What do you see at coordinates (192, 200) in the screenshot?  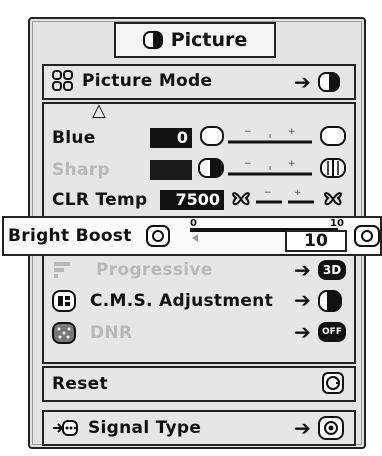 I see `clr-temp-value: 7500` at bounding box center [192, 200].